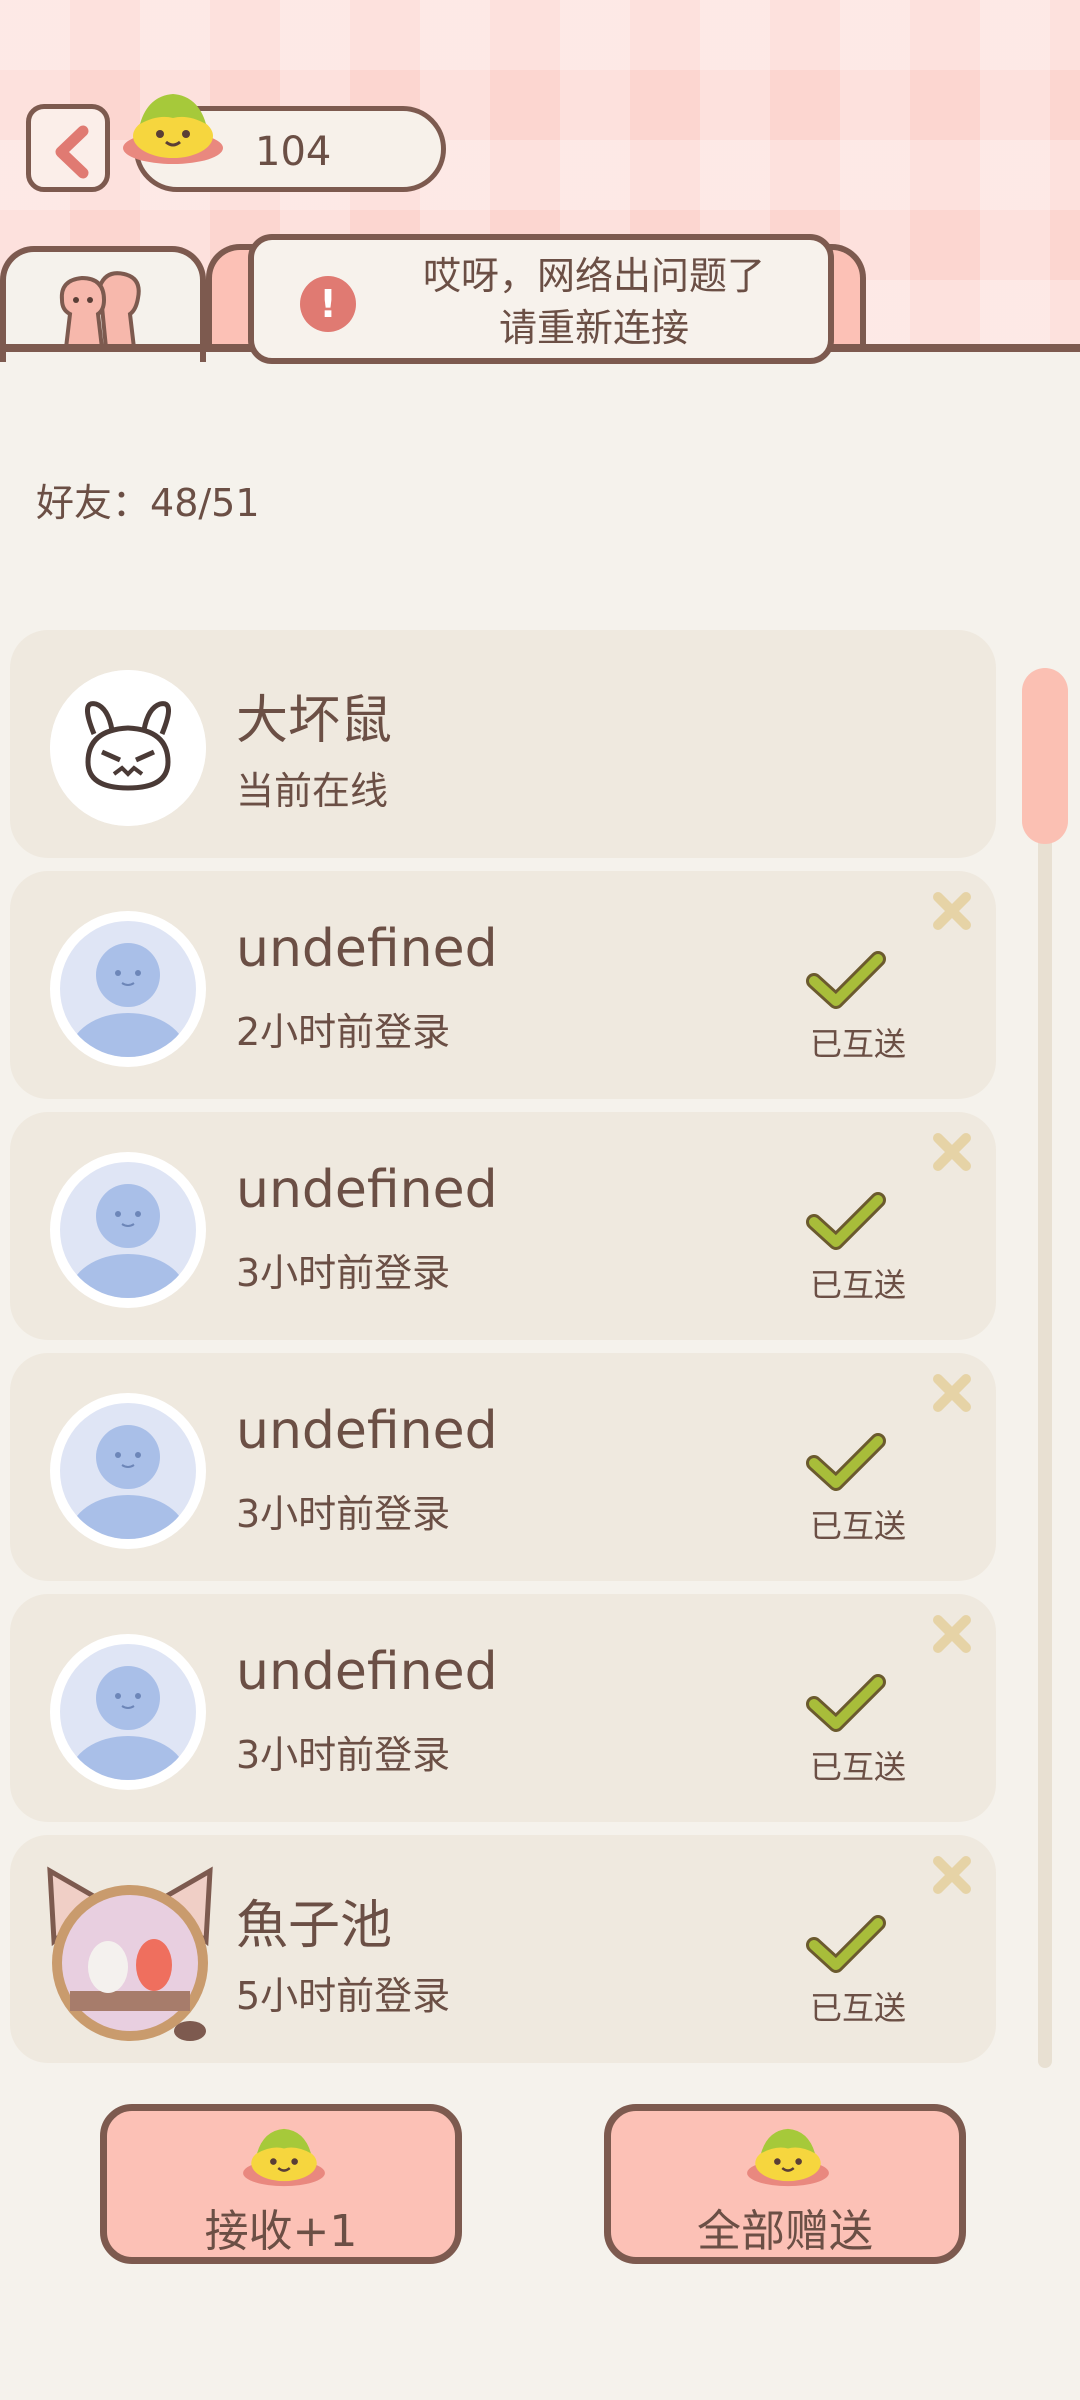 The height and width of the screenshot is (2400, 1080). Describe the element at coordinates (593, 328) in the screenshot. I see `toast-line-2: 请重新连接` at that location.